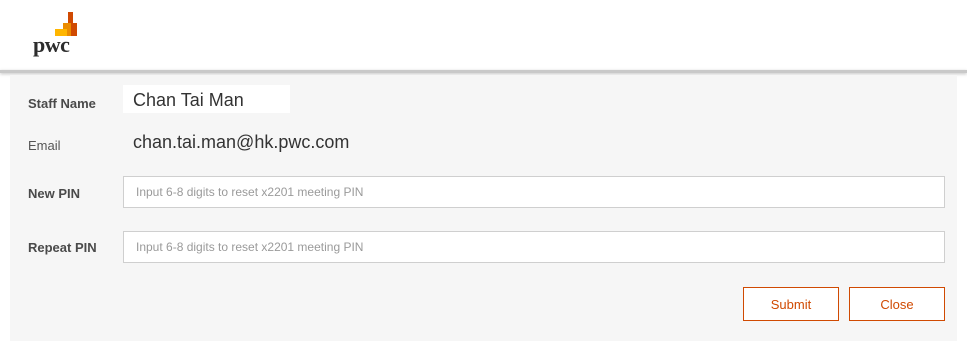 The width and height of the screenshot is (967, 345). I want to click on repeat-pin-input, so click(534, 247).